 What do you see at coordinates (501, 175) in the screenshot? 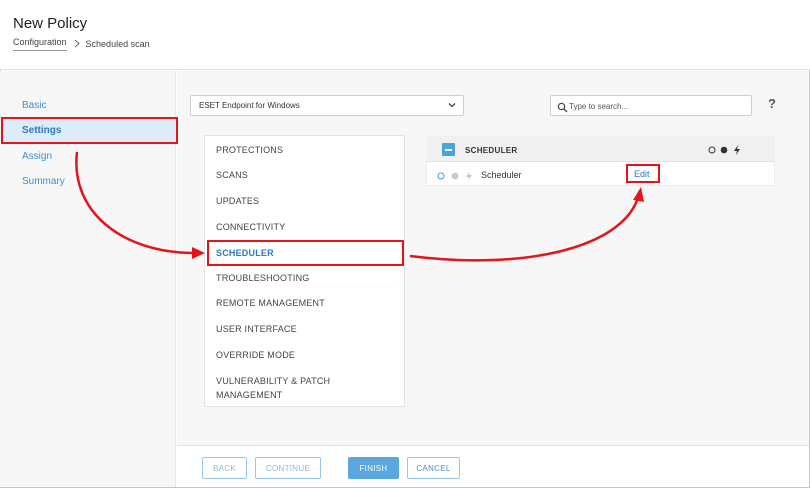
I see `scheduler-row-label: Scheduler` at bounding box center [501, 175].